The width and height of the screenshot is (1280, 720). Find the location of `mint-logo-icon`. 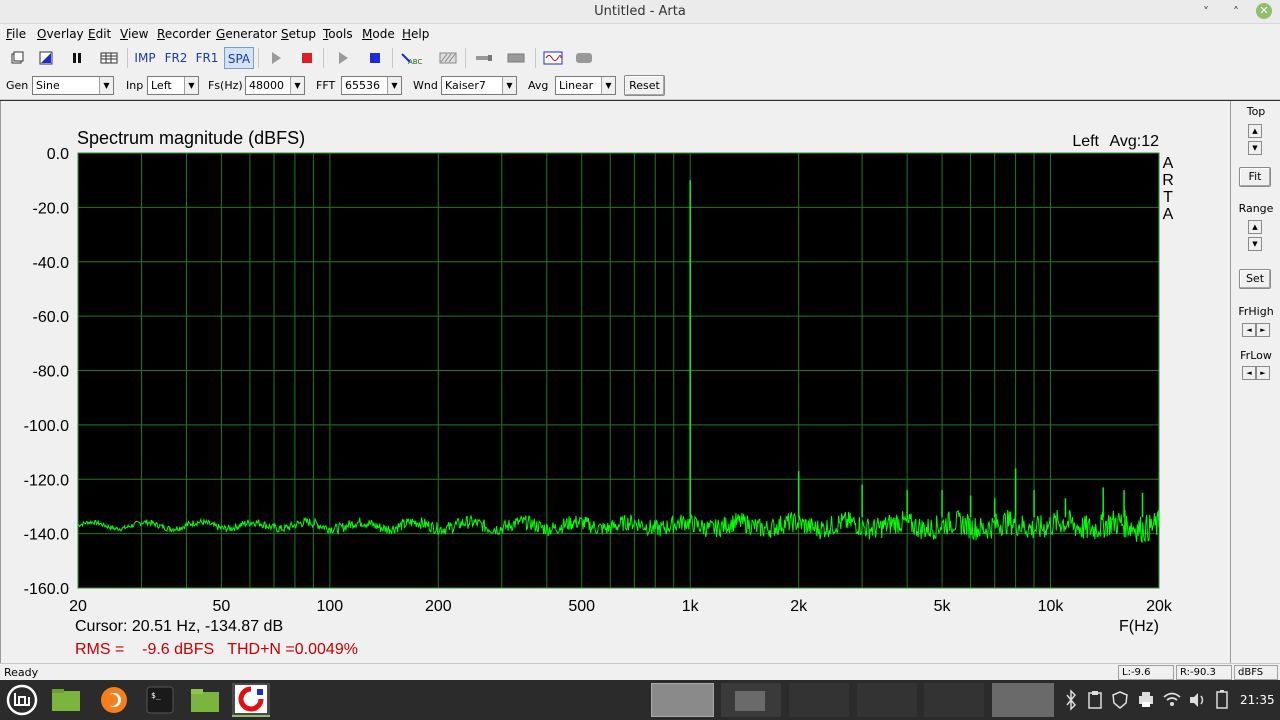

mint-logo-icon is located at coordinates (22, 700).